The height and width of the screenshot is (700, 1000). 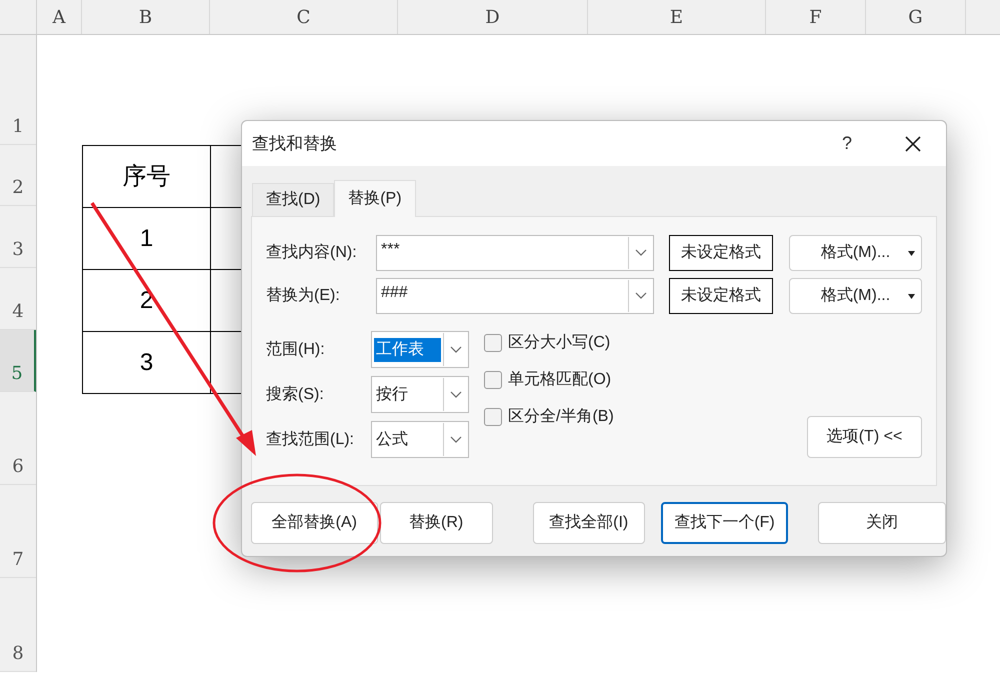 What do you see at coordinates (312, 252) in the screenshot?
I see `field-label: 查找内容(N):` at bounding box center [312, 252].